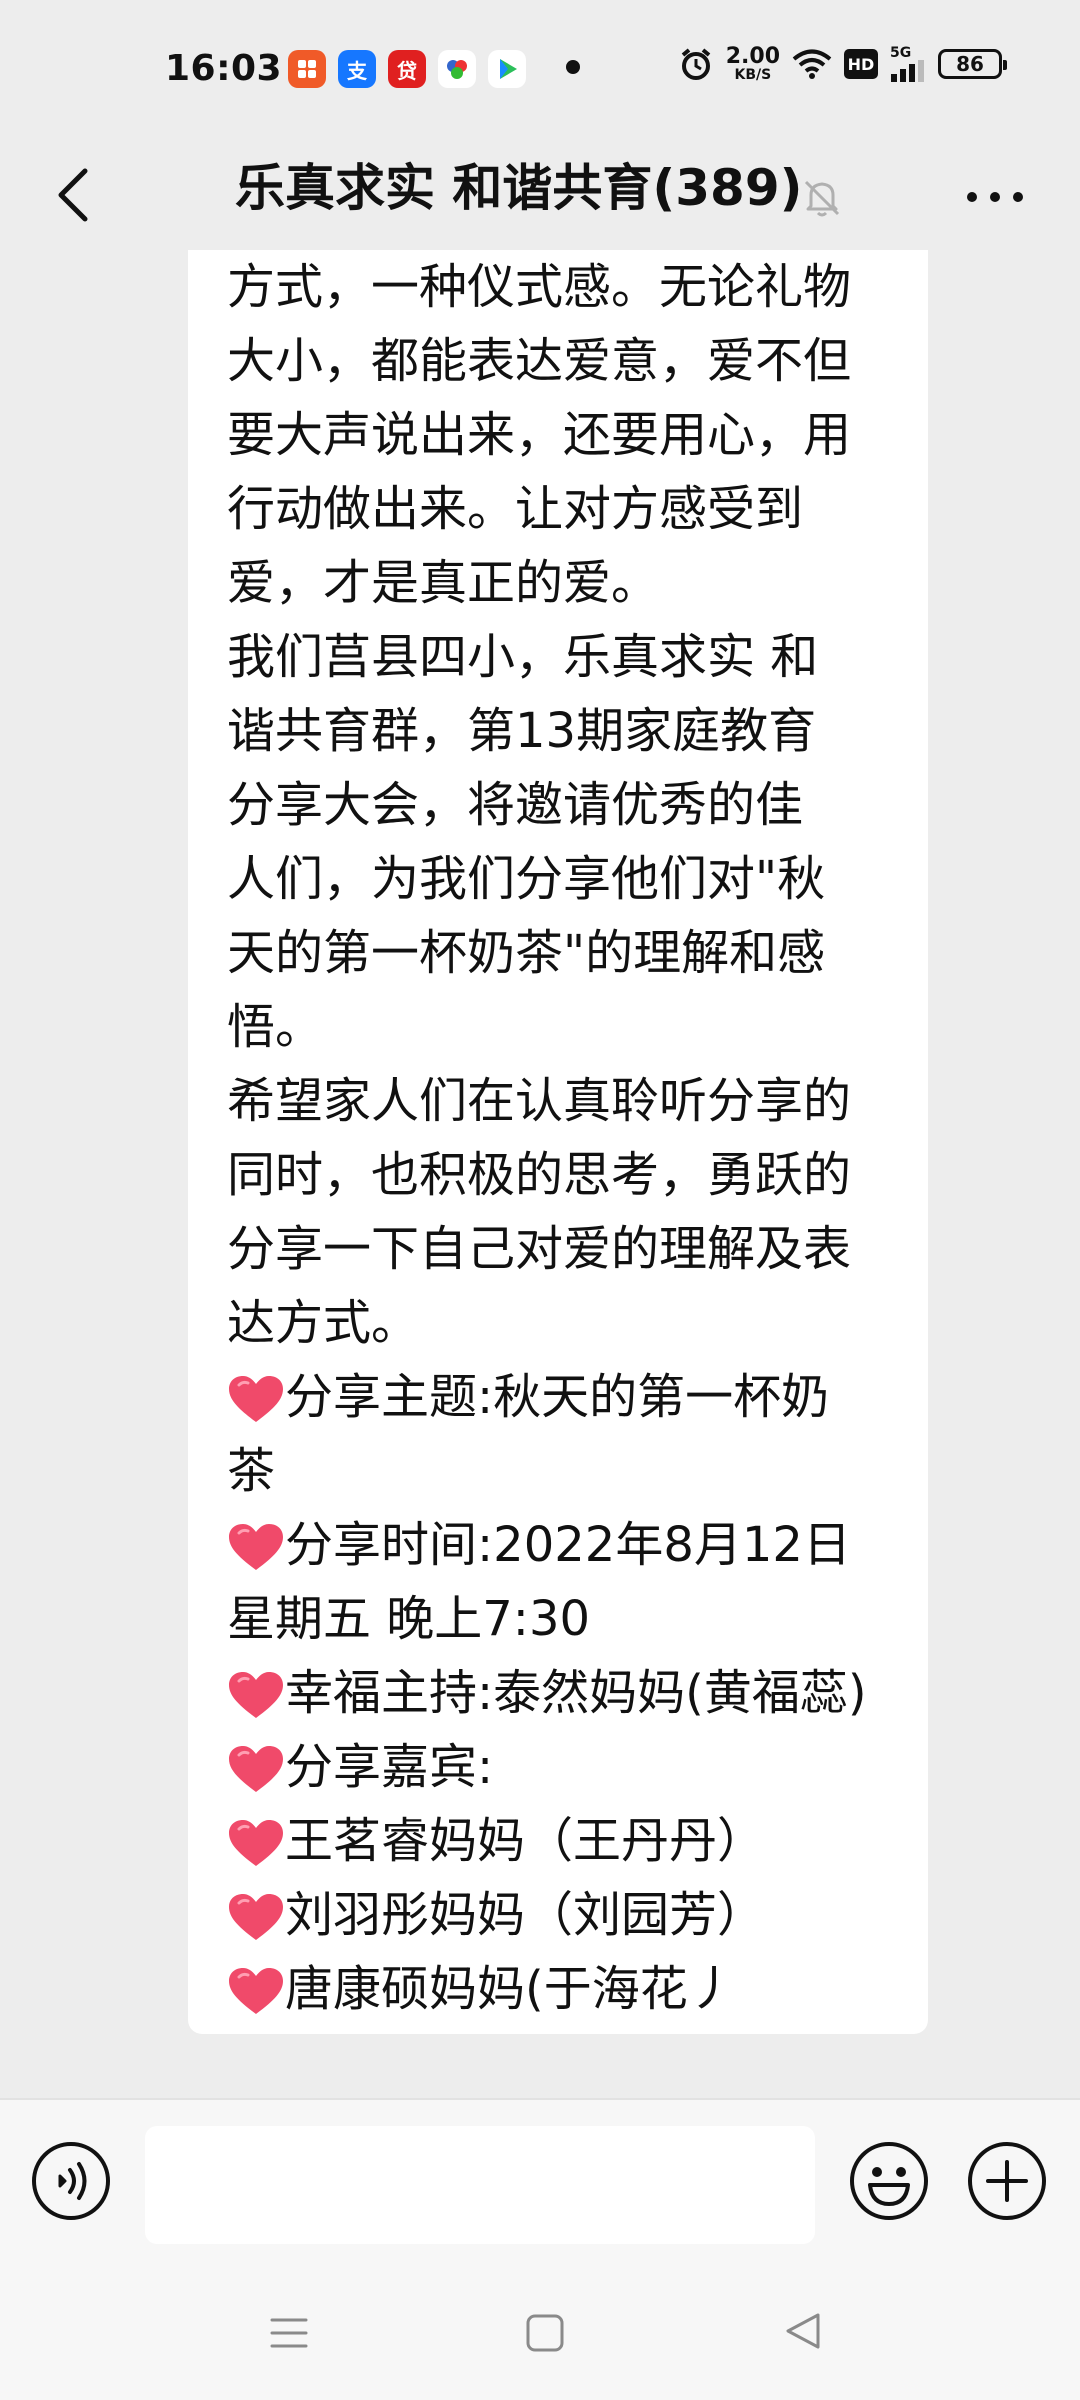 The height and width of the screenshot is (2400, 1080). What do you see at coordinates (568, 1545) in the screenshot?
I see `message-detail-text: 分享时间:2022年8月12日` at bounding box center [568, 1545].